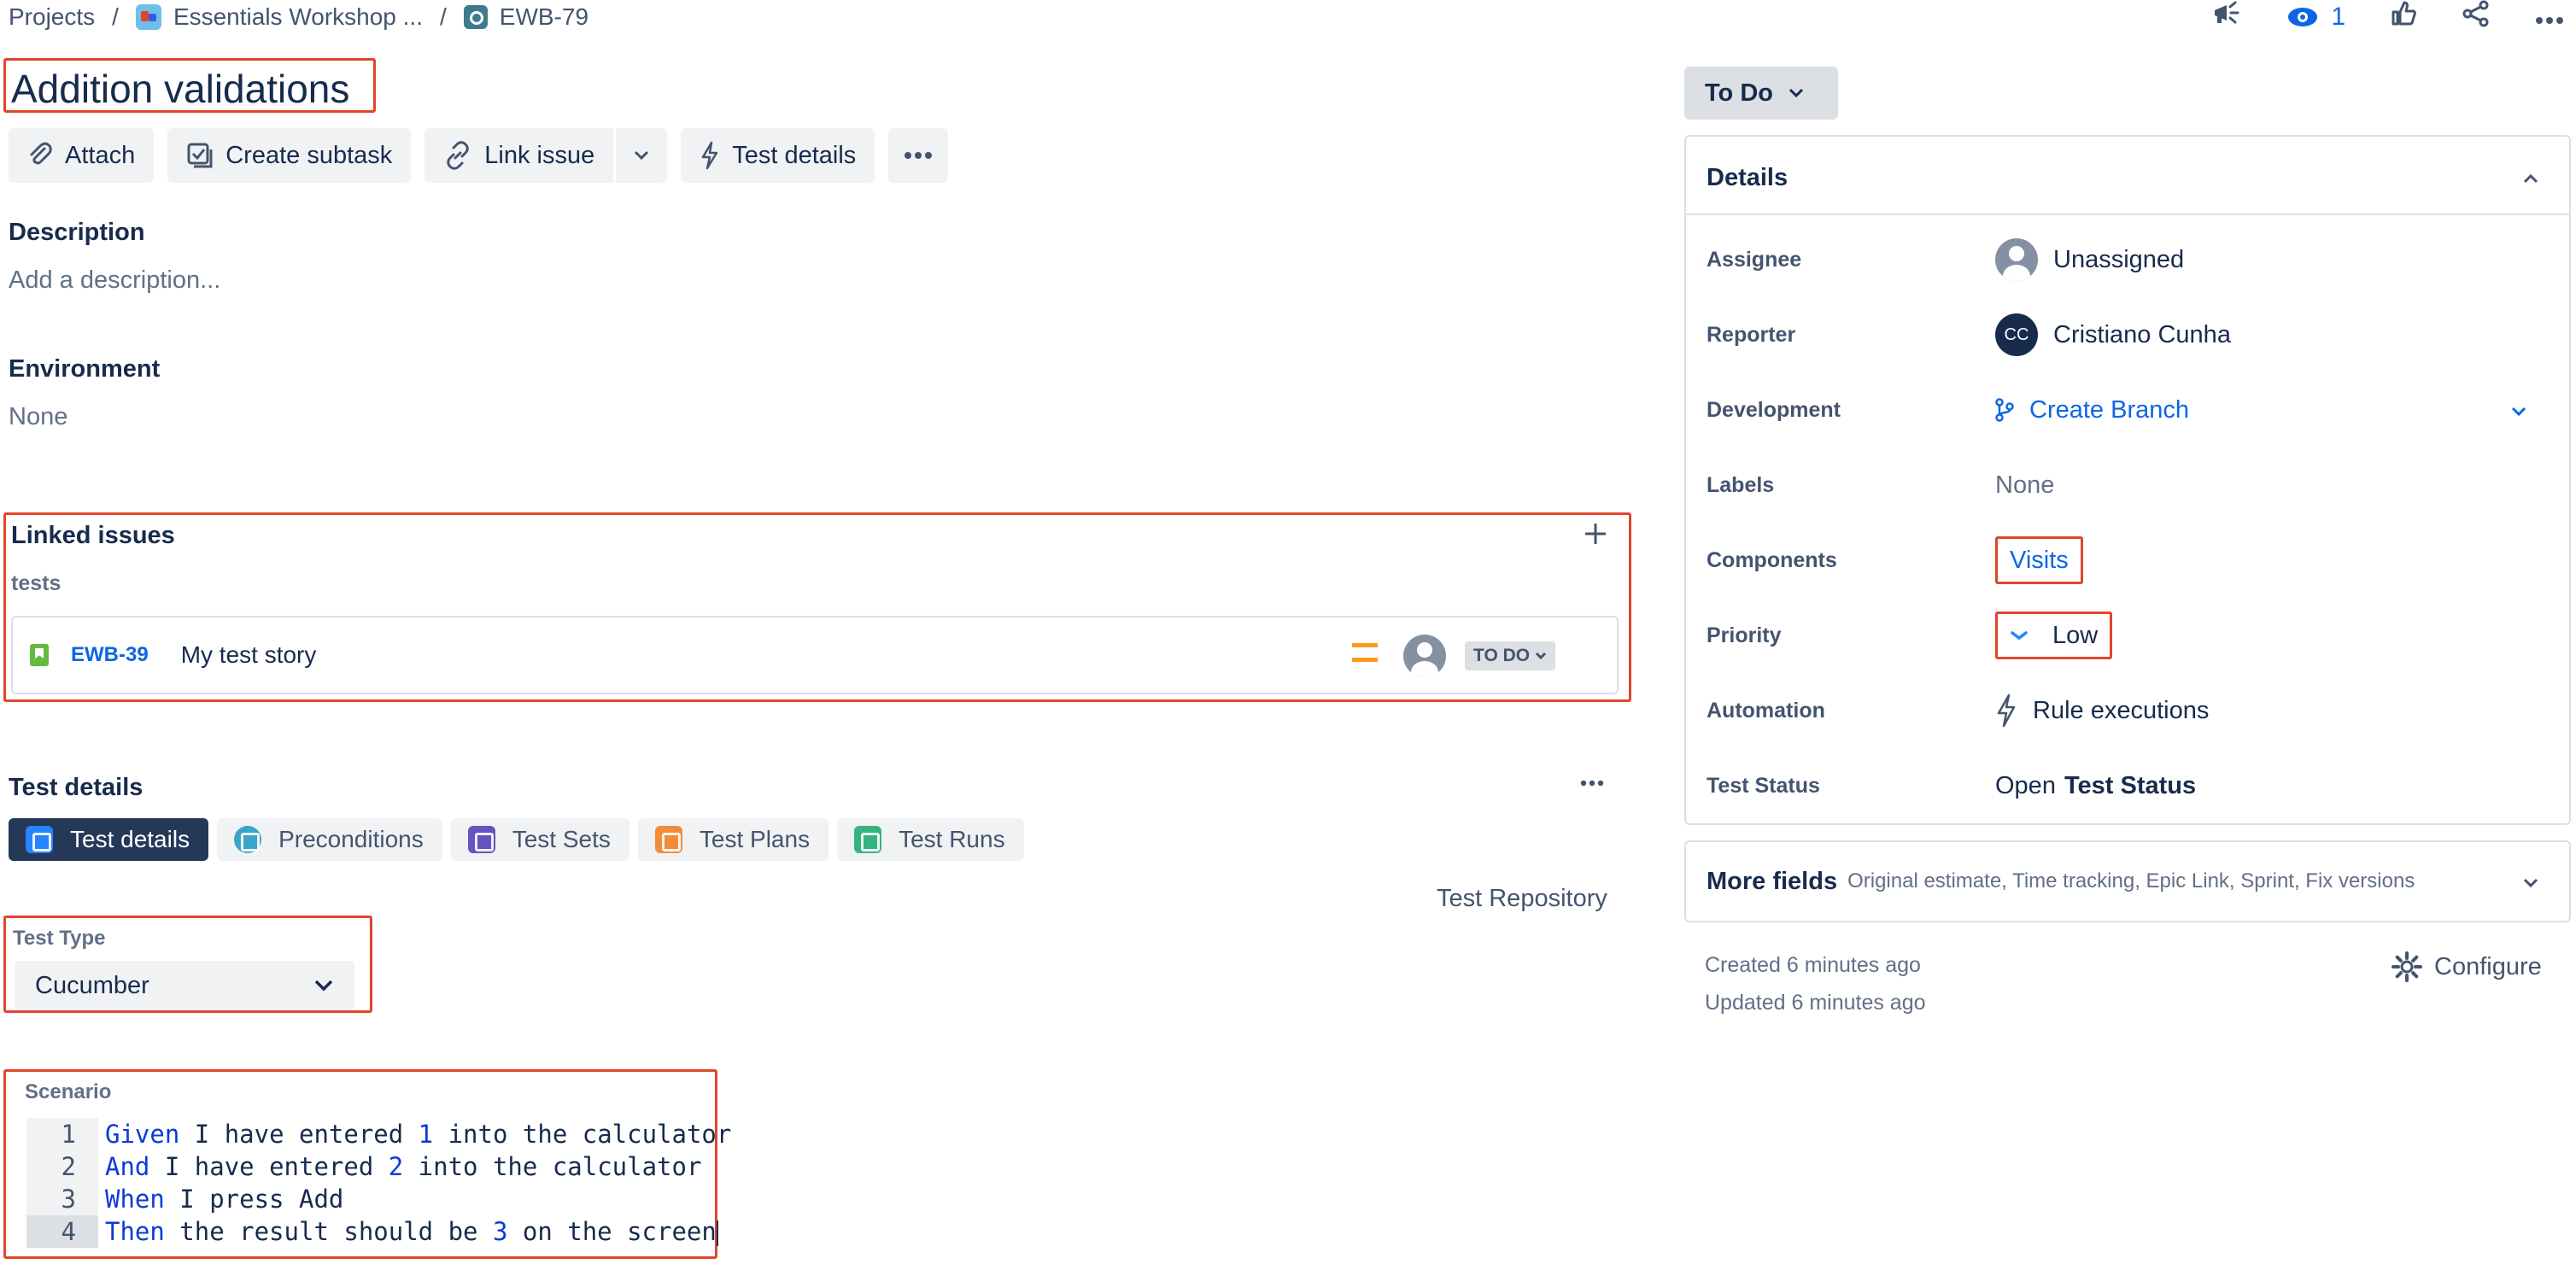  Describe the element at coordinates (2407, 966) in the screenshot. I see `gear-icon` at that location.